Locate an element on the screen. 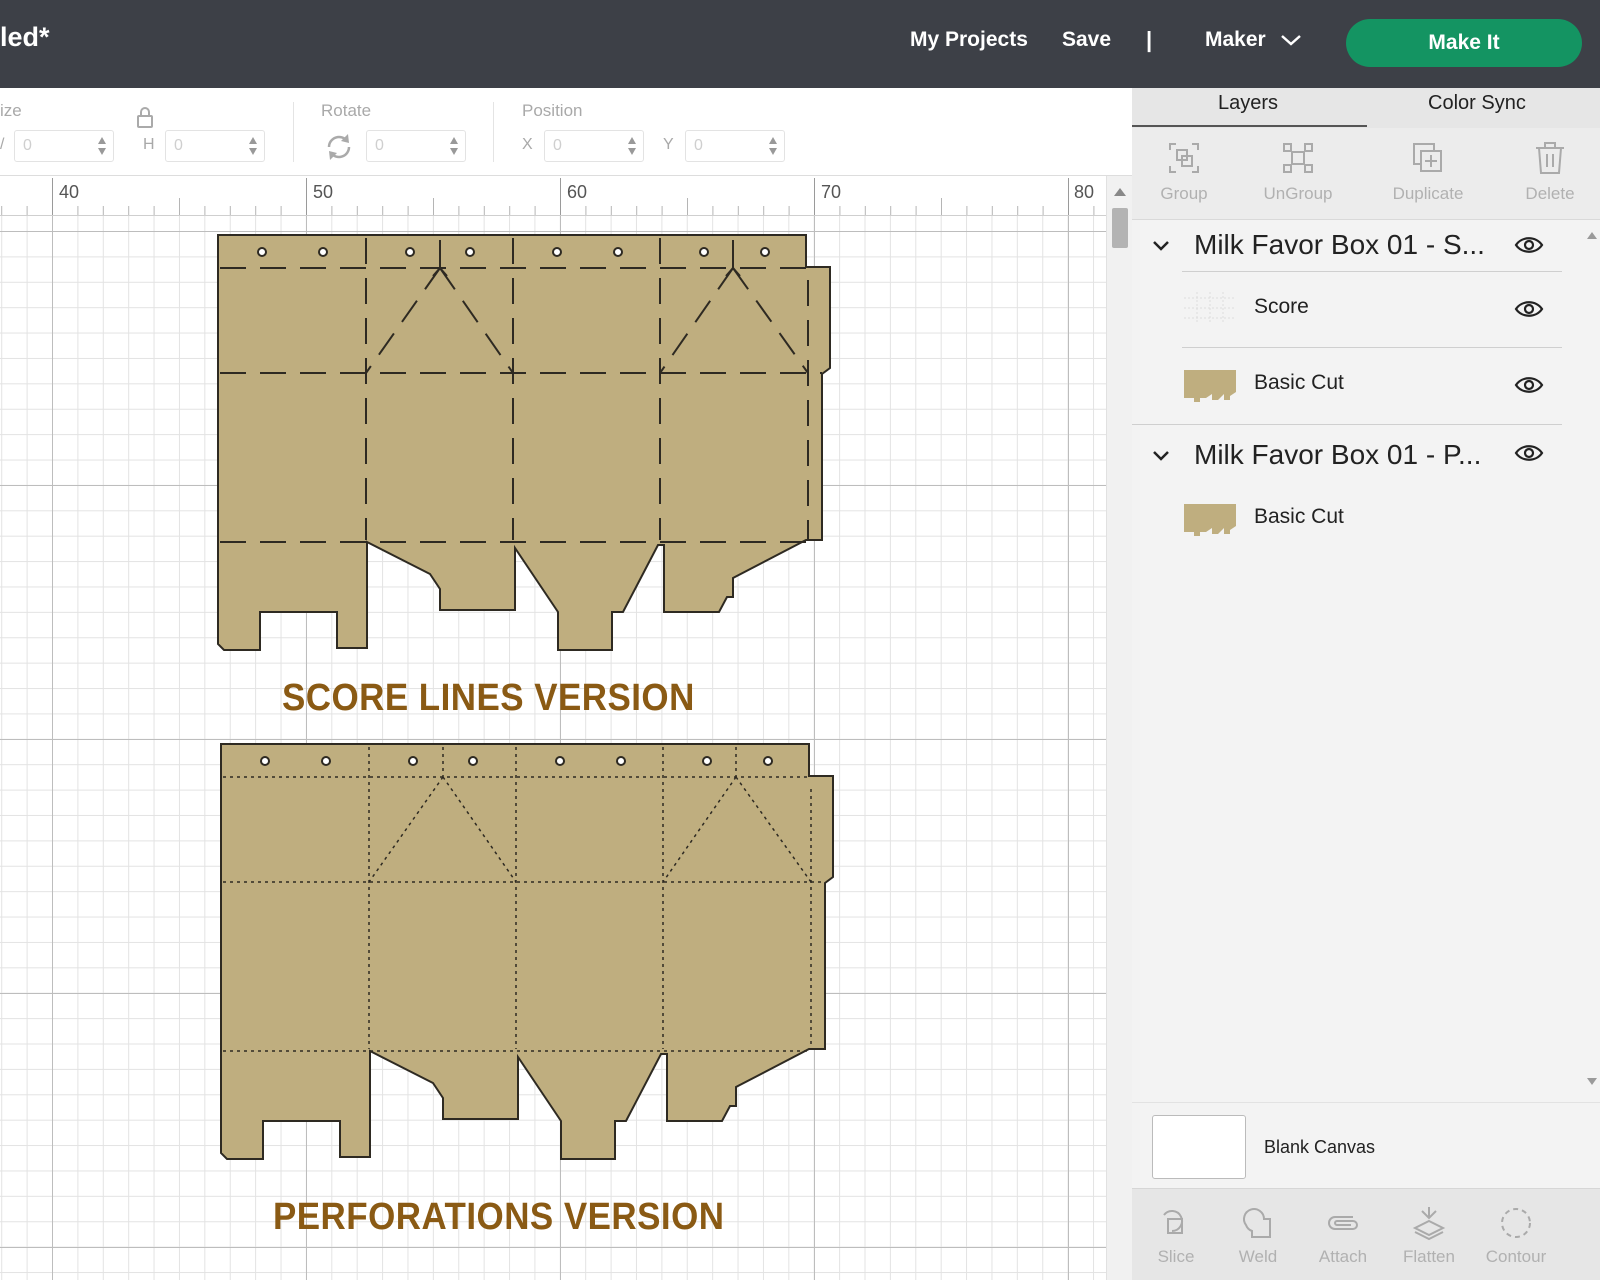  x-letter: X is located at coordinates (527, 144).